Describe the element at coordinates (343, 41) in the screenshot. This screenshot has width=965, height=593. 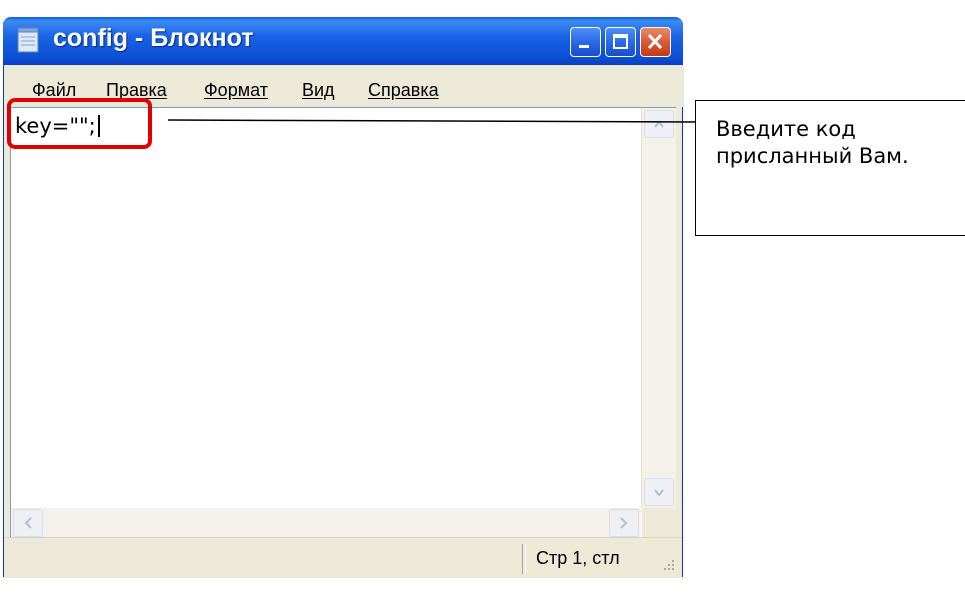
I see `title-bar: config - Блокнот` at that location.